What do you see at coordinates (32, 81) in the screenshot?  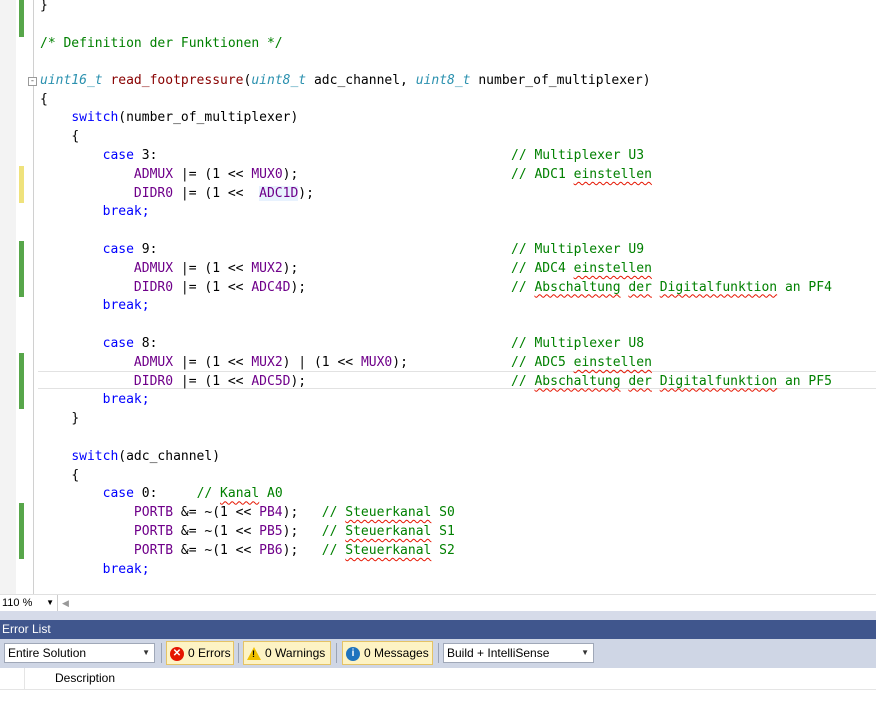 I see `outline-collapse-toggle: -` at bounding box center [32, 81].